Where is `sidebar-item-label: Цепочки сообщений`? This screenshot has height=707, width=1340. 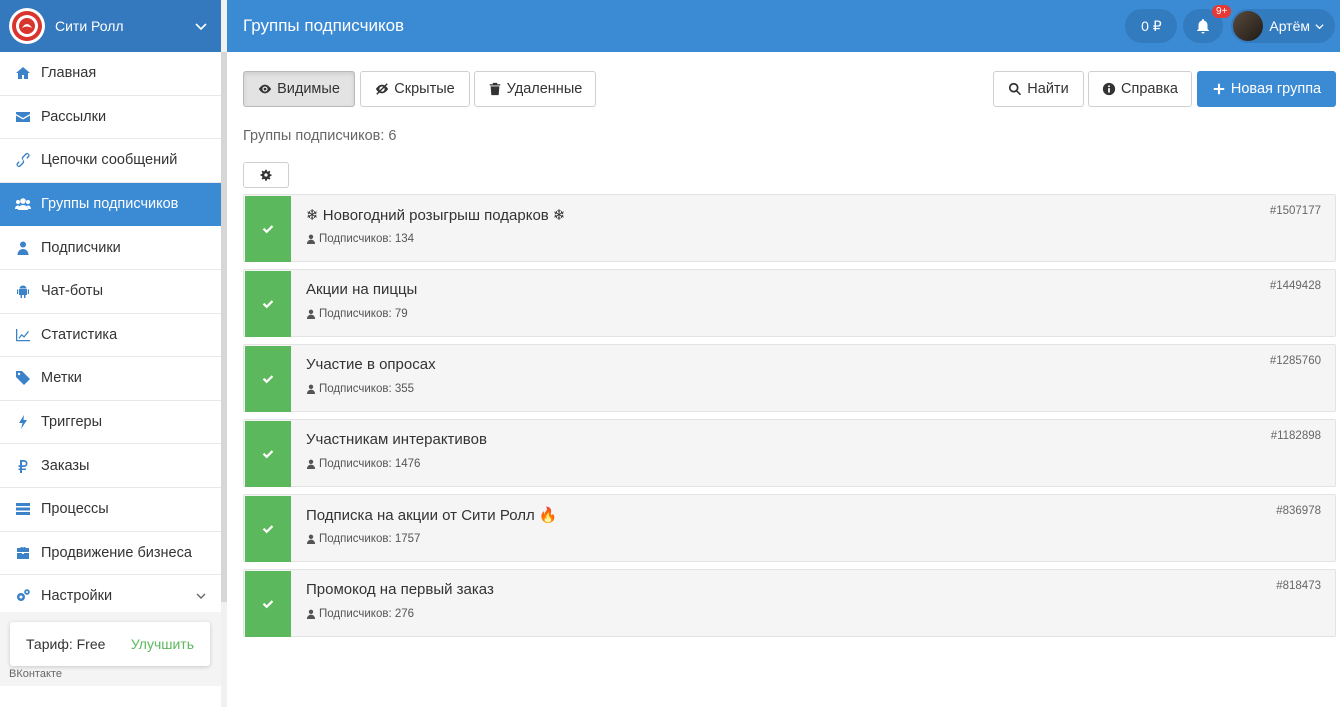 sidebar-item-label: Цепочки сообщений is located at coordinates (109, 160).